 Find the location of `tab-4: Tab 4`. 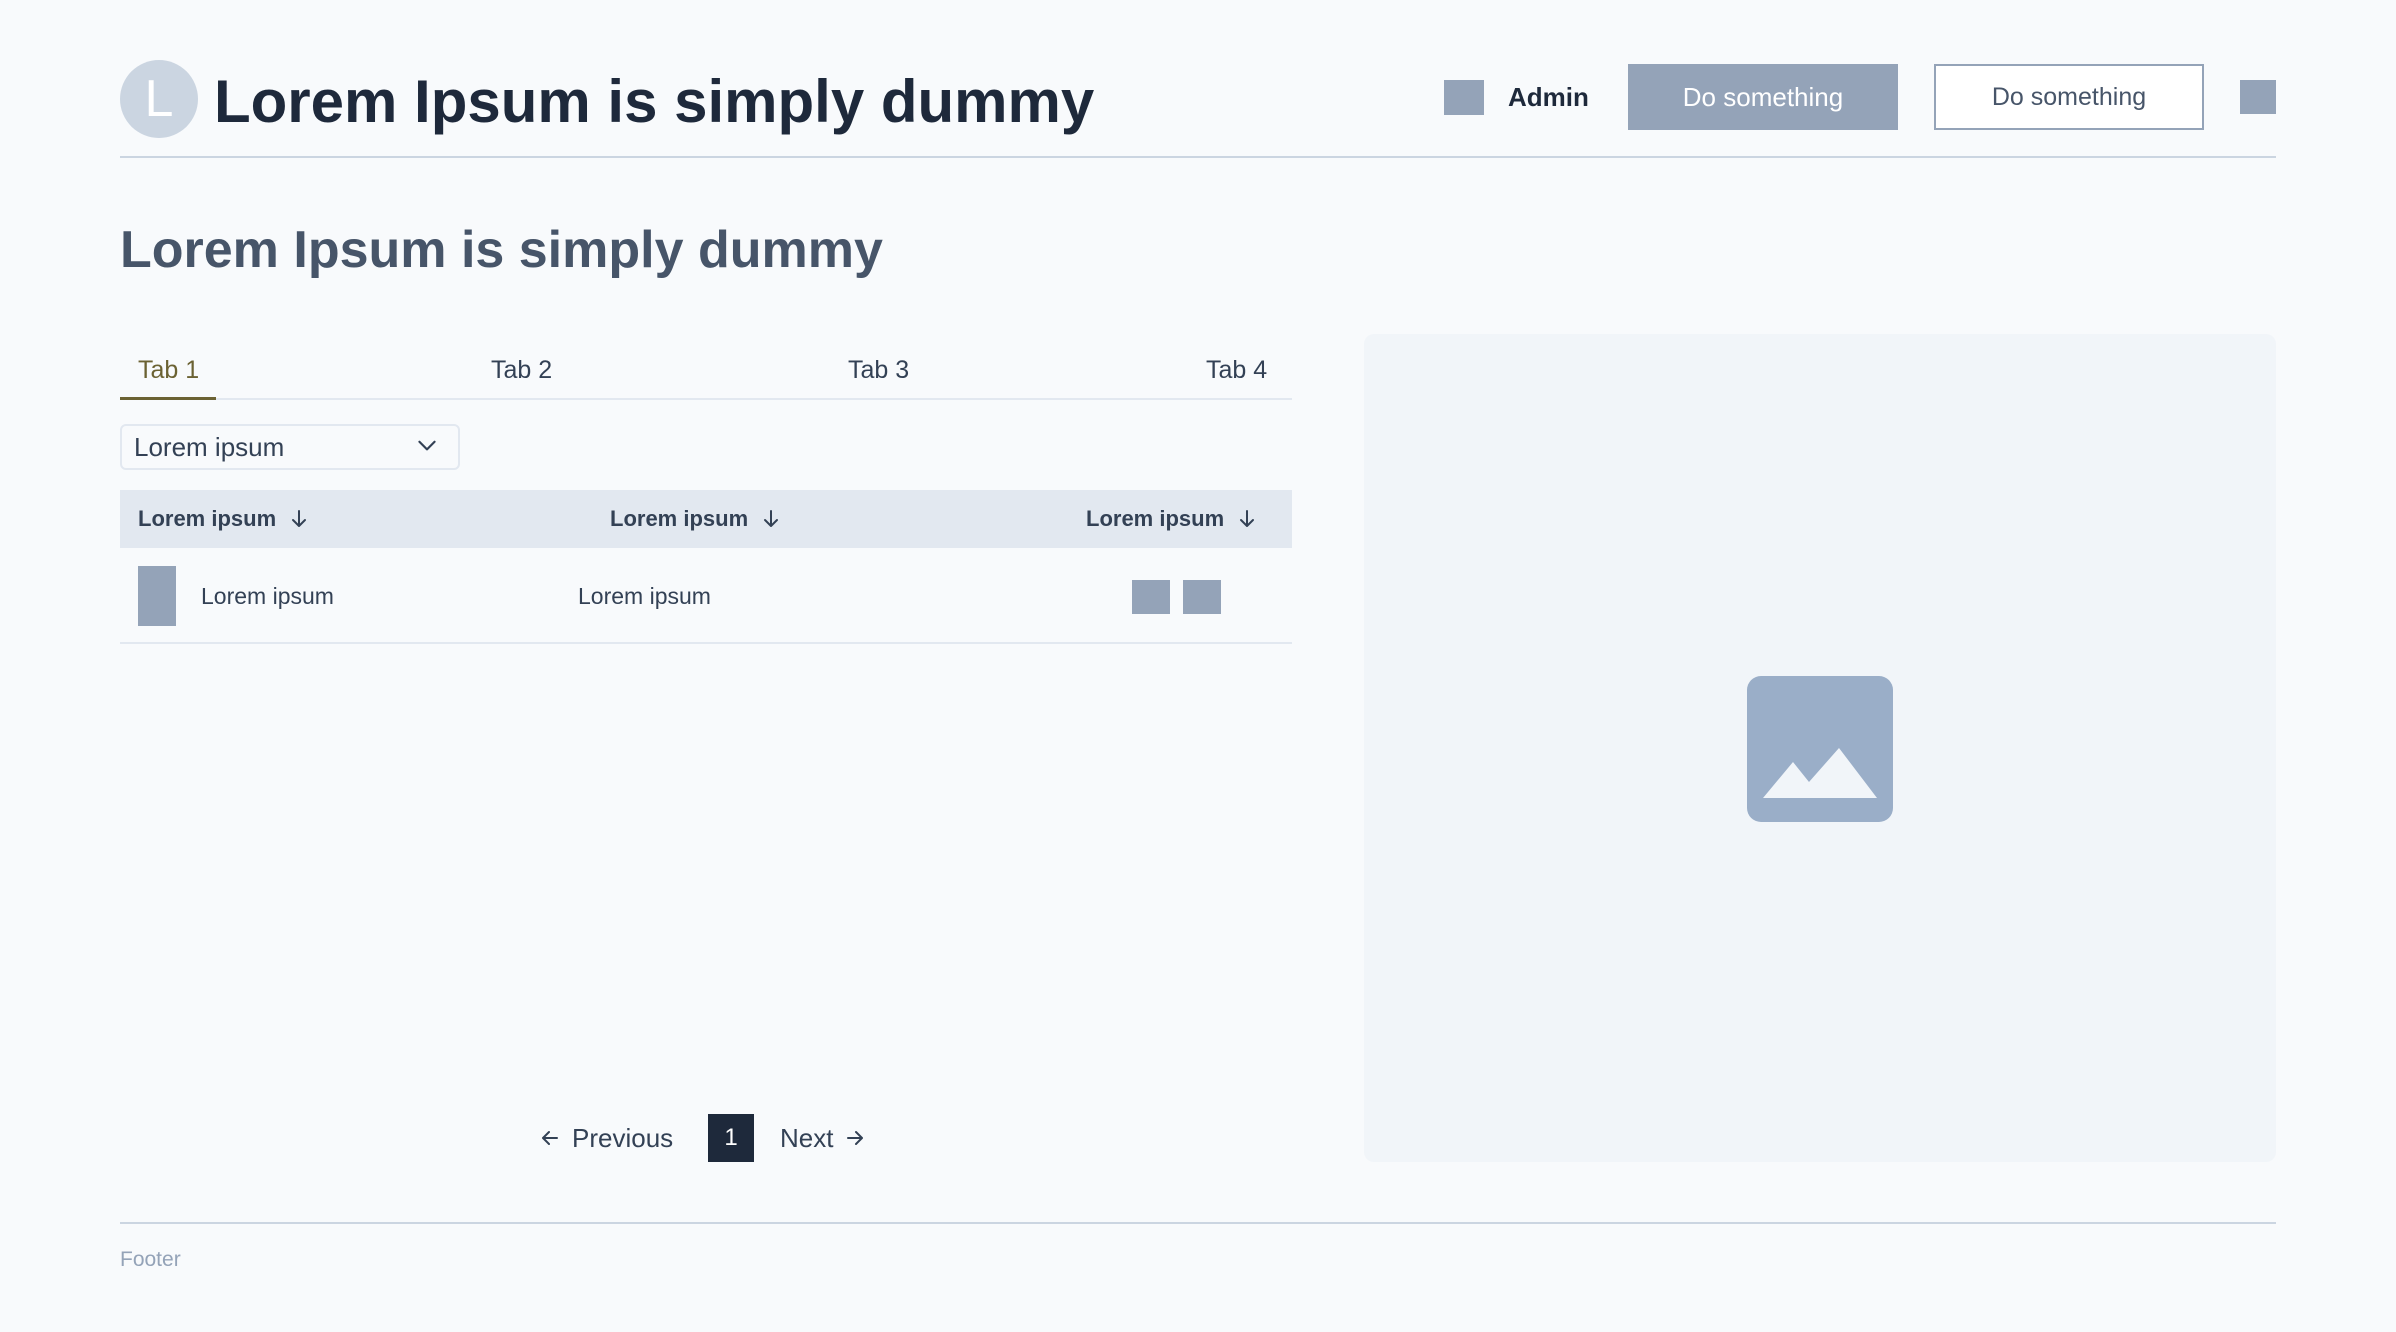

tab-4: Tab 4 is located at coordinates (1236, 374).